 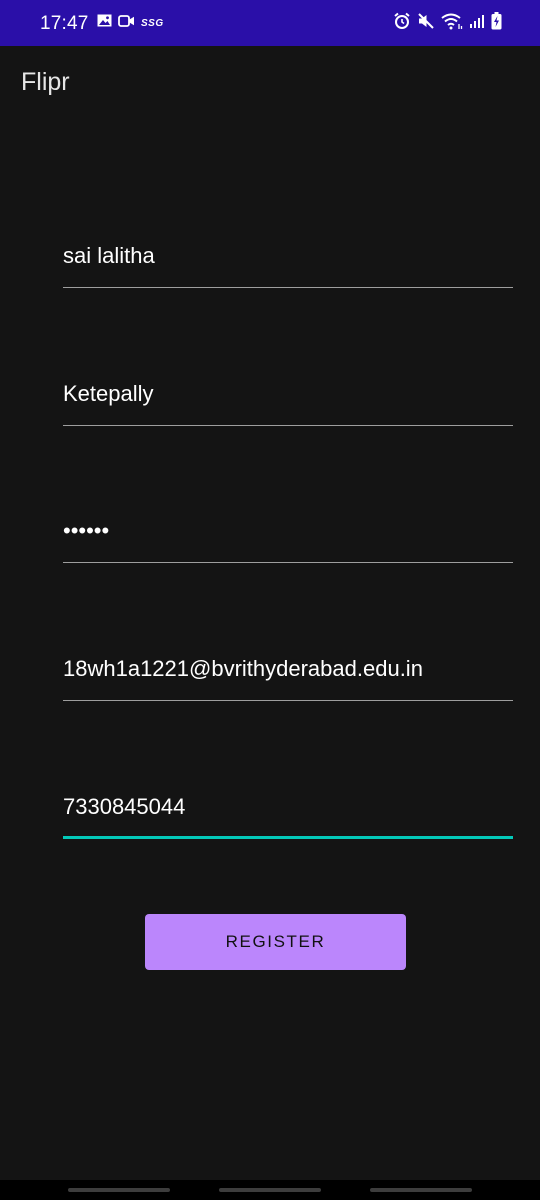 I want to click on email-underline, so click(x=288, y=700).